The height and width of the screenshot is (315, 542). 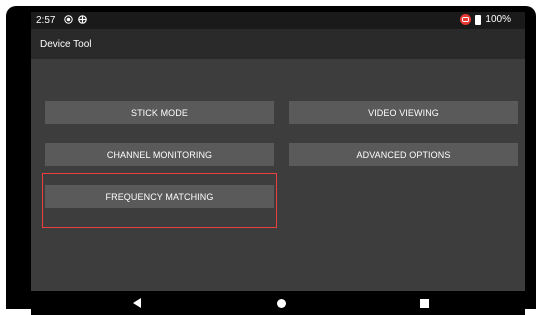 What do you see at coordinates (498, 19) in the screenshot?
I see `battery-percentage: 100%` at bounding box center [498, 19].